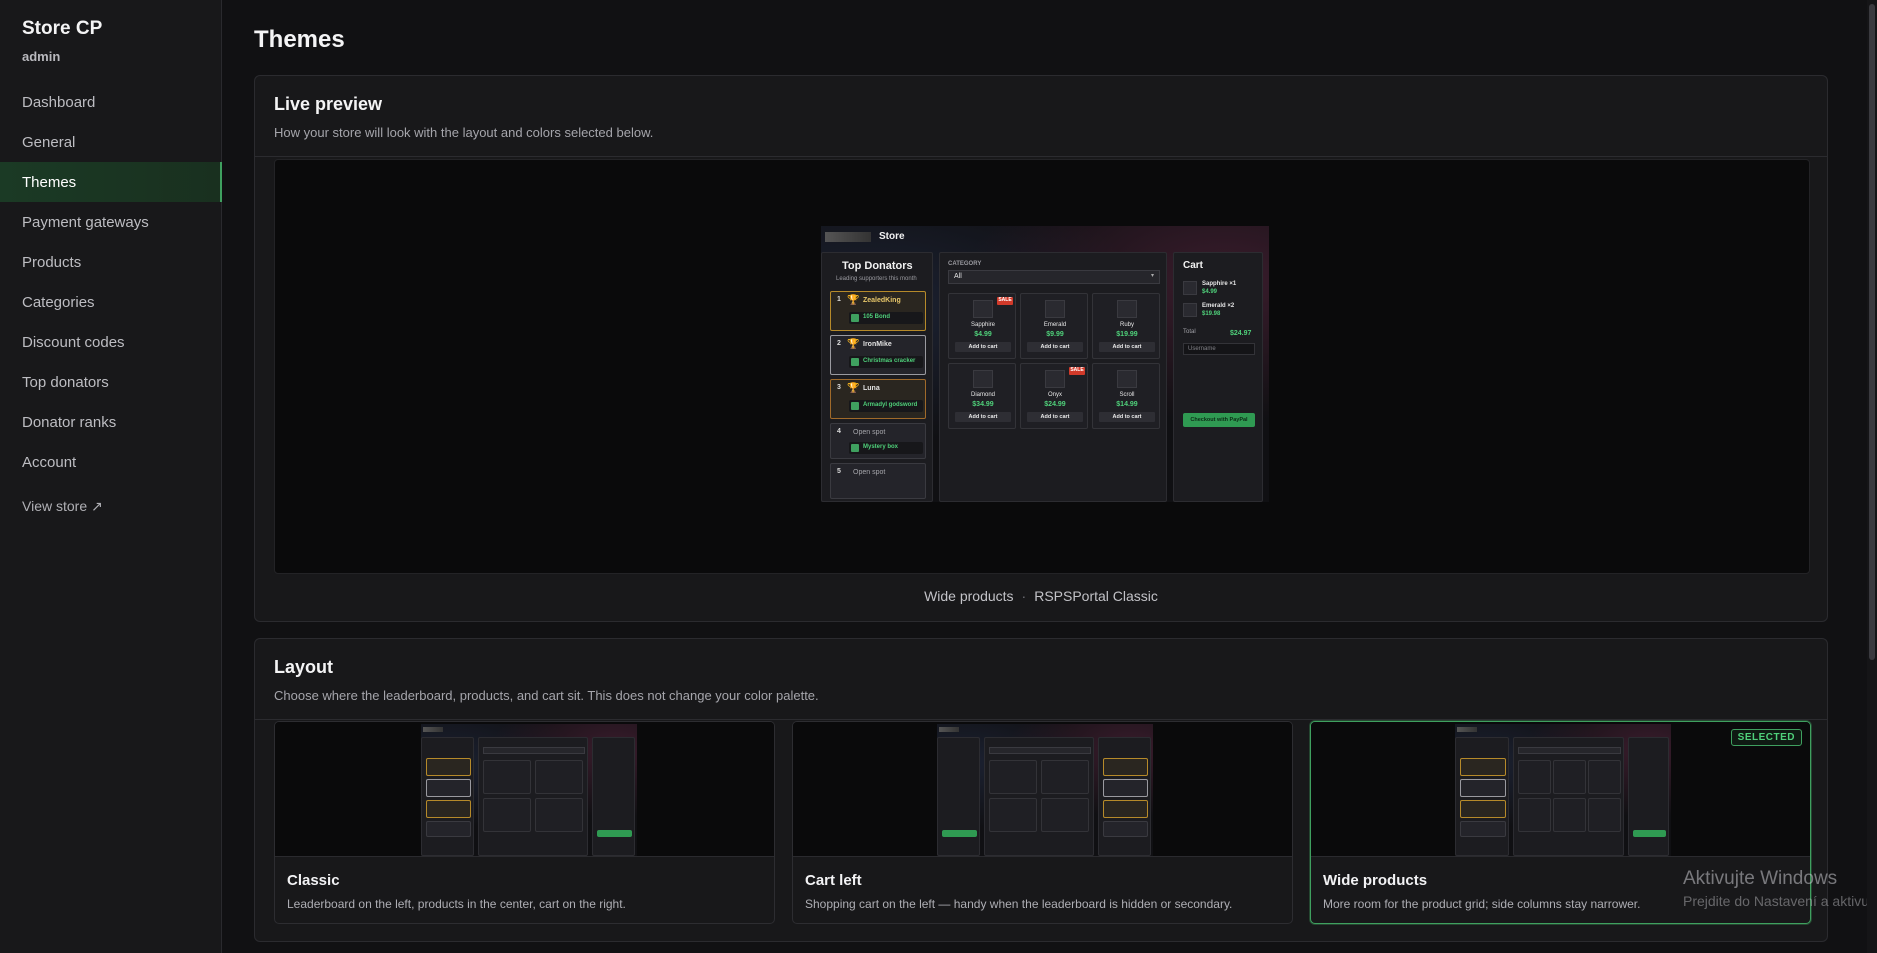 The height and width of the screenshot is (953, 1877). Describe the element at coordinates (876, 279) in the screenshot. I see `top-donators-subtitle: Leading supporters this month` at that location.